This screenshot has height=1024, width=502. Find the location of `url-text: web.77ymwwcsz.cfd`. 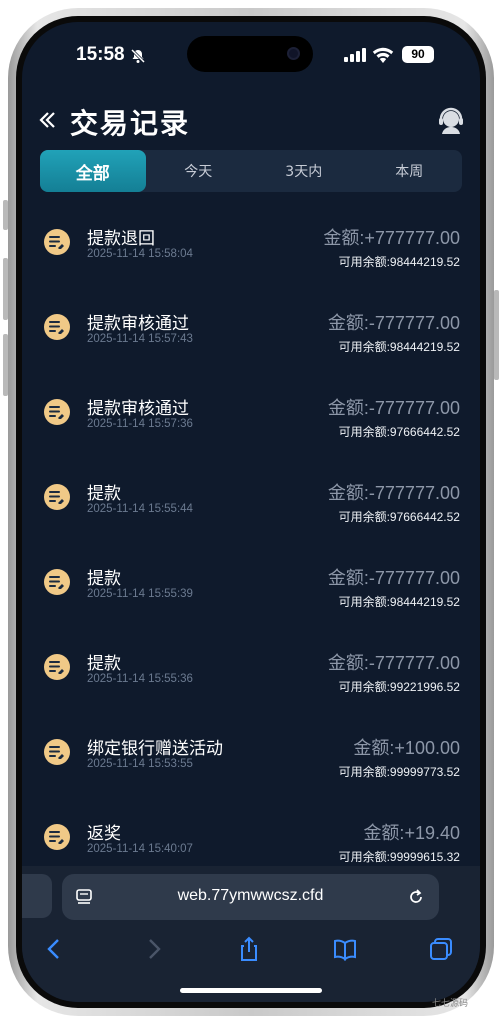

url-text: web.77ymwwcsz.cfd is located at coordinates (250, 895).